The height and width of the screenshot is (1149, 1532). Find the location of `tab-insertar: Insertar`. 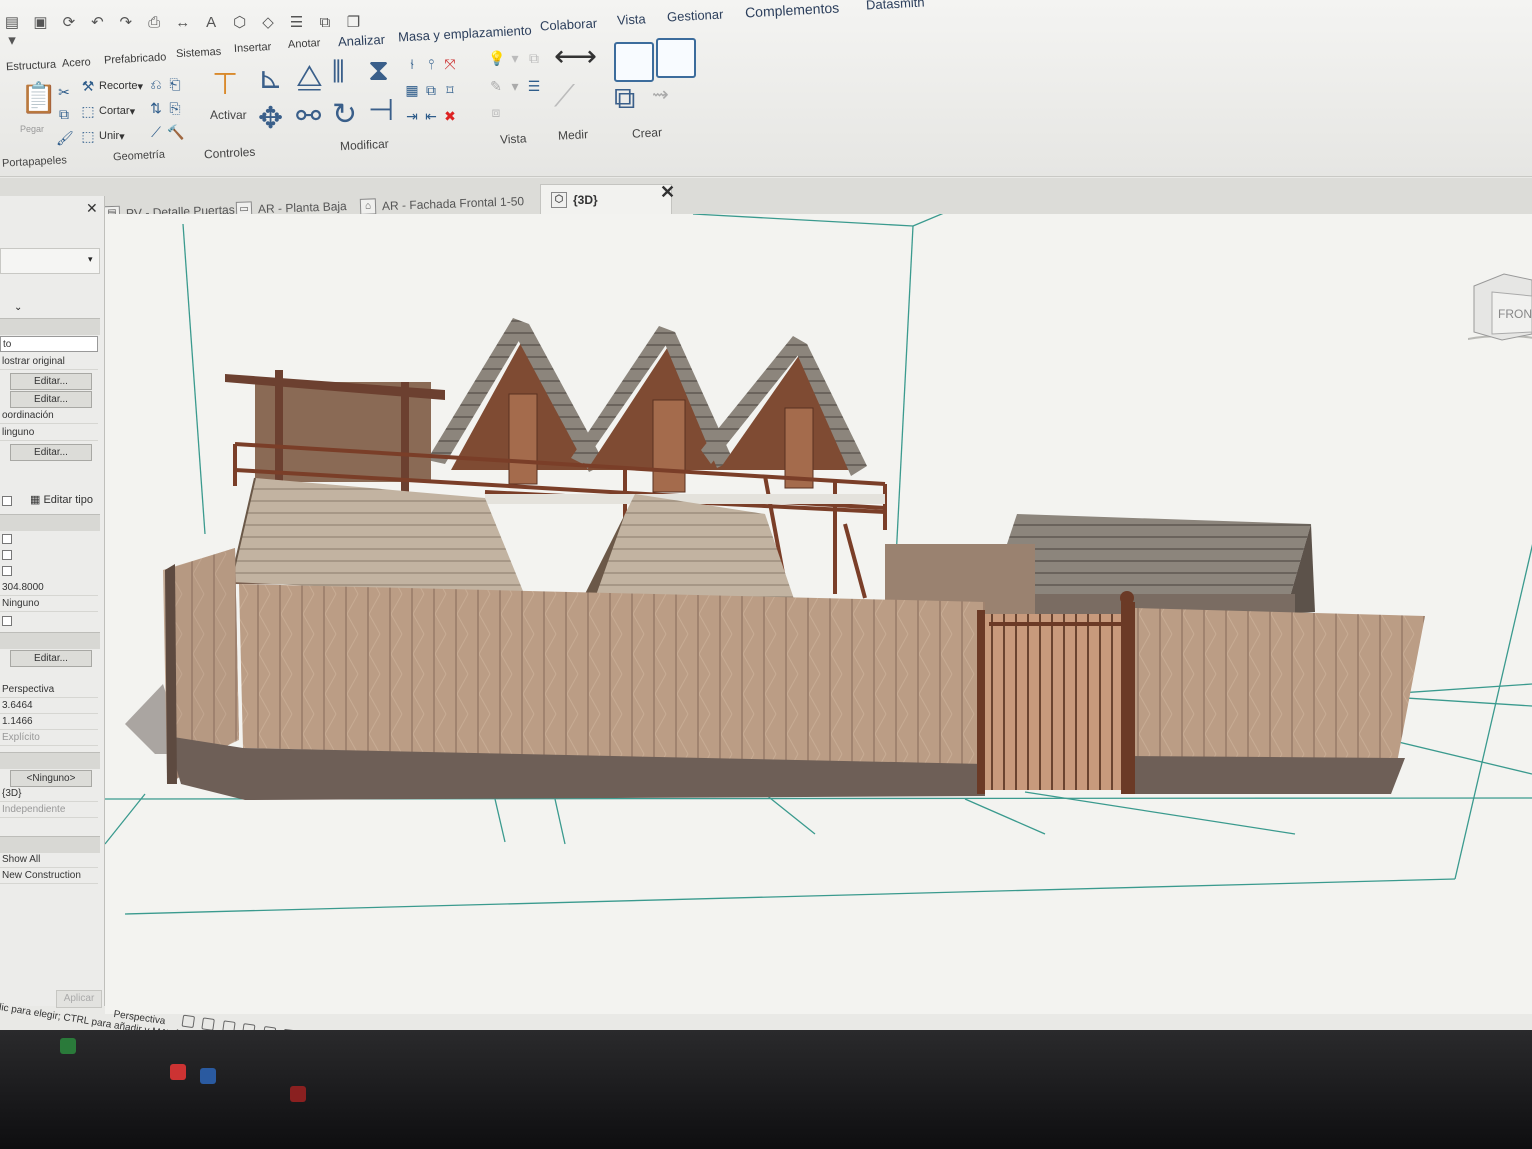

tab-insertar: Insertar is located at coordinates (253, 48).